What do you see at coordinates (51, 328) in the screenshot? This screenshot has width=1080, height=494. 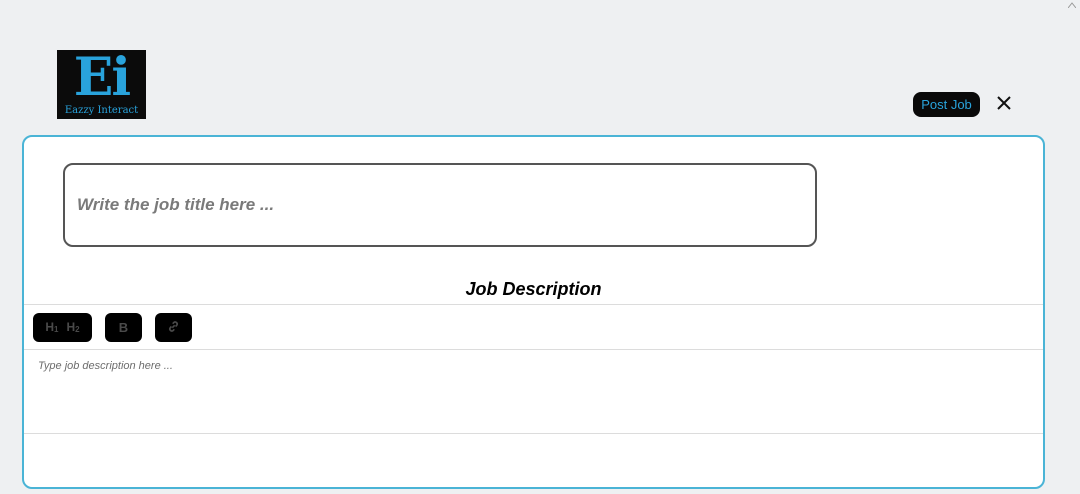 I see `h1-button: H1` at bounding box center [51, 328].